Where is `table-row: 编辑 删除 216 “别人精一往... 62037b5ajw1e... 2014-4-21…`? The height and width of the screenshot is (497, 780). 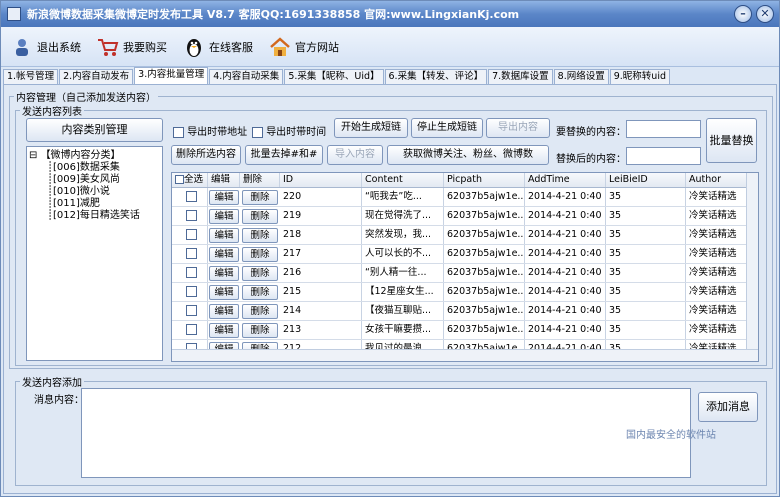 table-row: 编辑 删除 216 “别人精一往... 62037b5ajw1e... 2014-4-21… is located at coordinates (465, 273).